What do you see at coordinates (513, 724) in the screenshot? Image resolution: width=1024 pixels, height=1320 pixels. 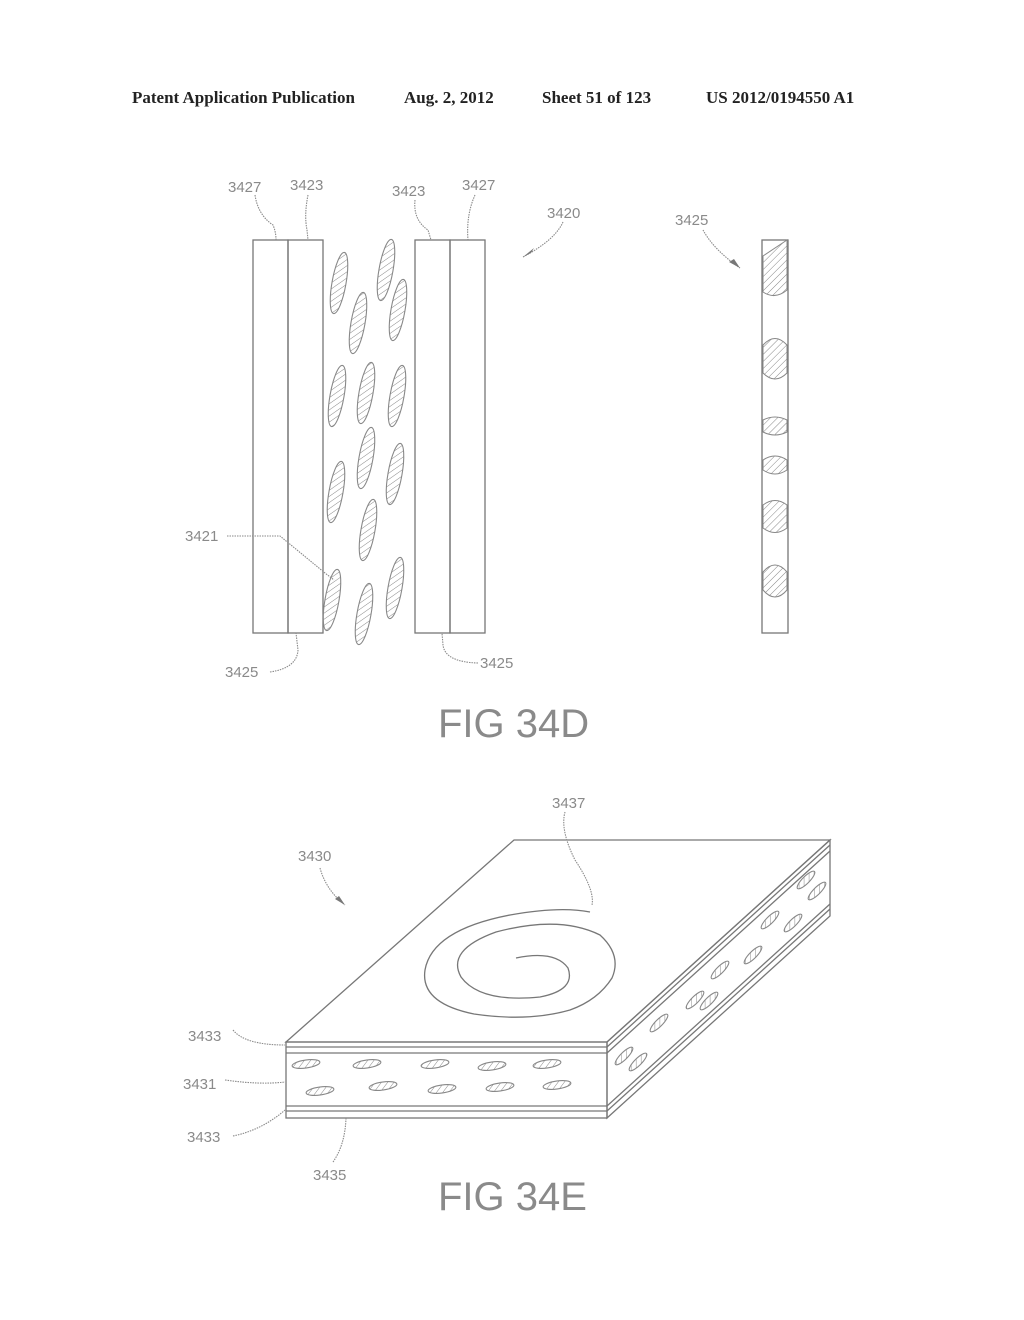 I see `figure-caption-34d: FIG 34D` at bounding box center [513, 724].